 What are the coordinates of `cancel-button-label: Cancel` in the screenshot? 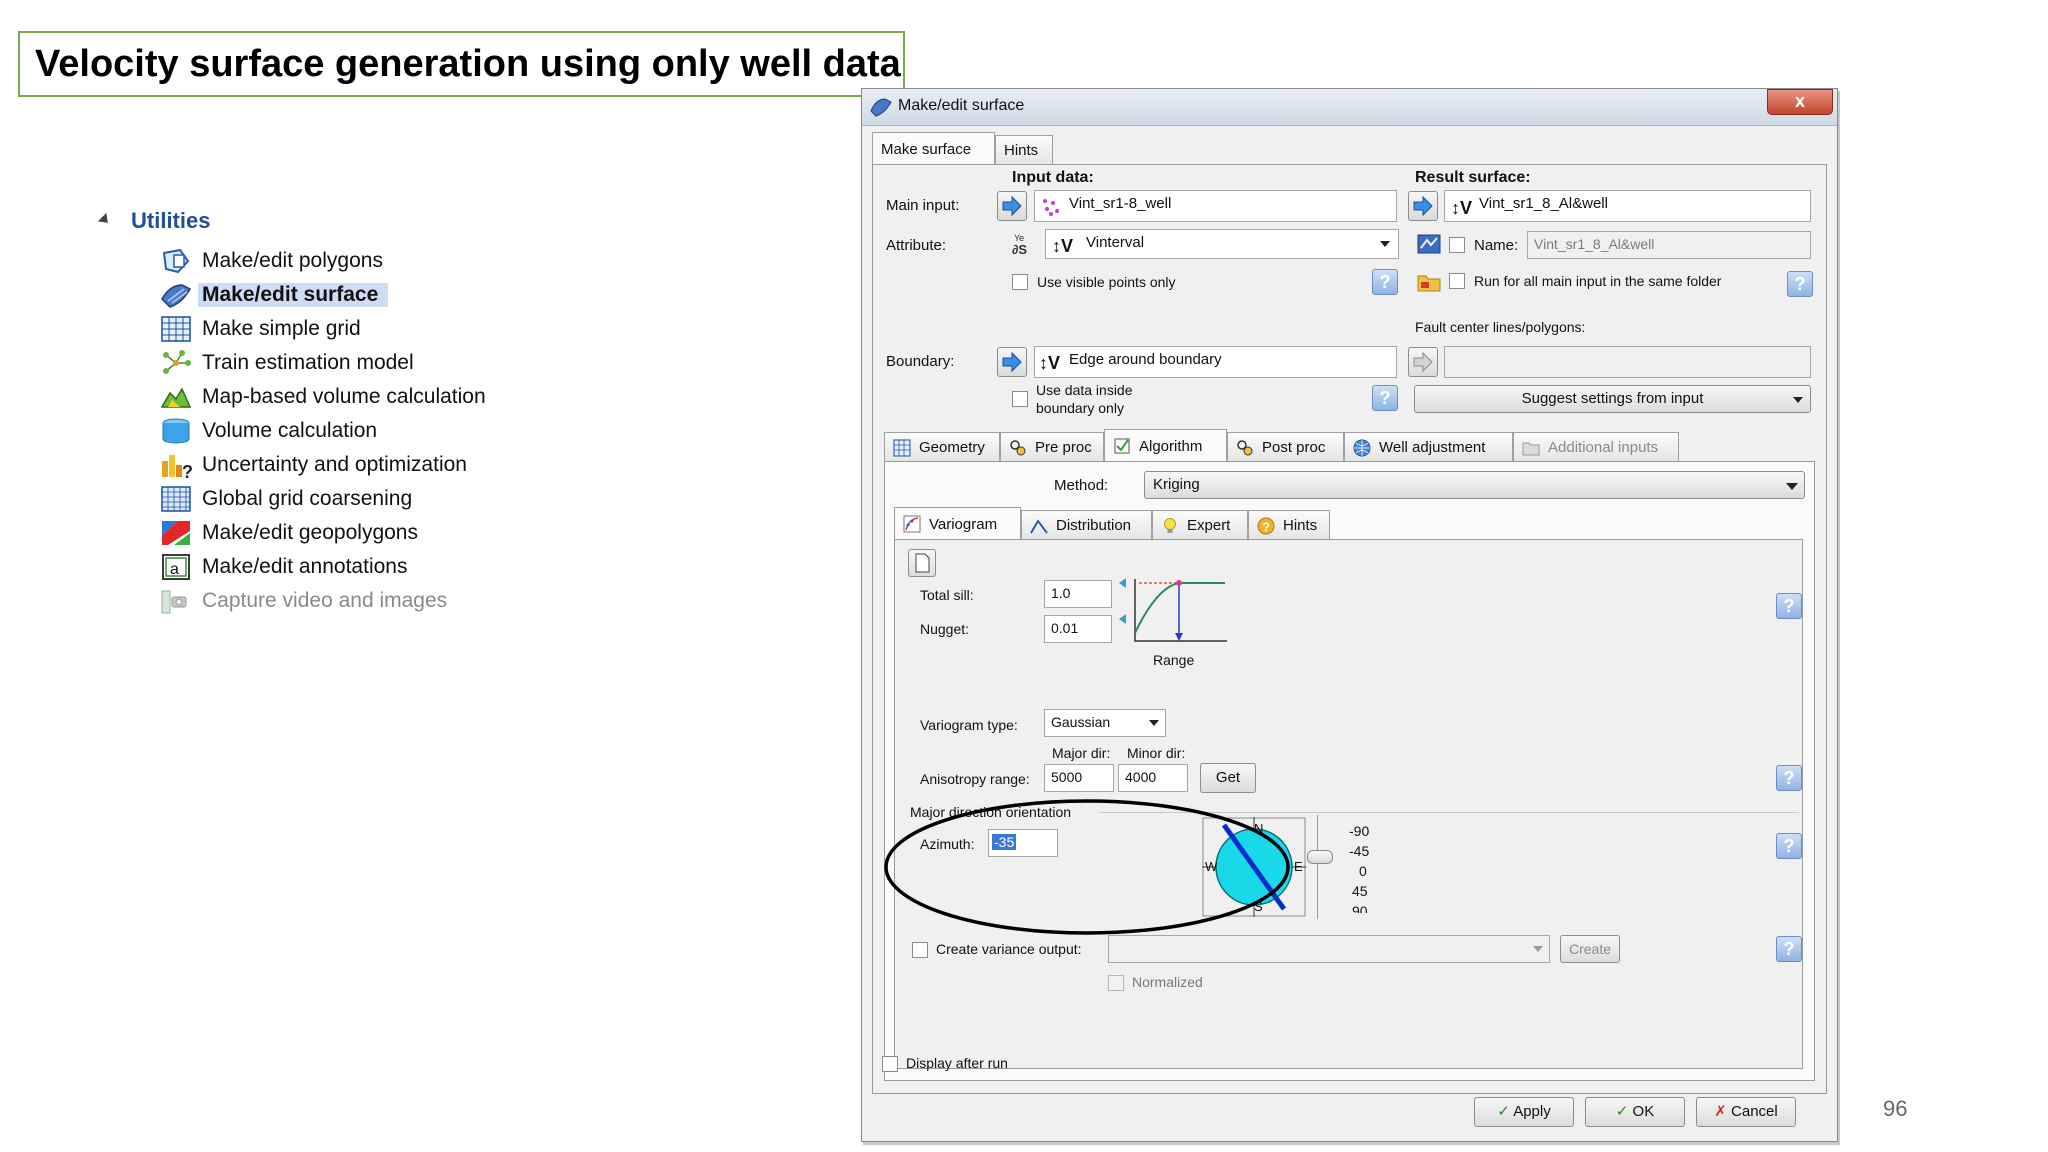 It's located at (1754, 1111).